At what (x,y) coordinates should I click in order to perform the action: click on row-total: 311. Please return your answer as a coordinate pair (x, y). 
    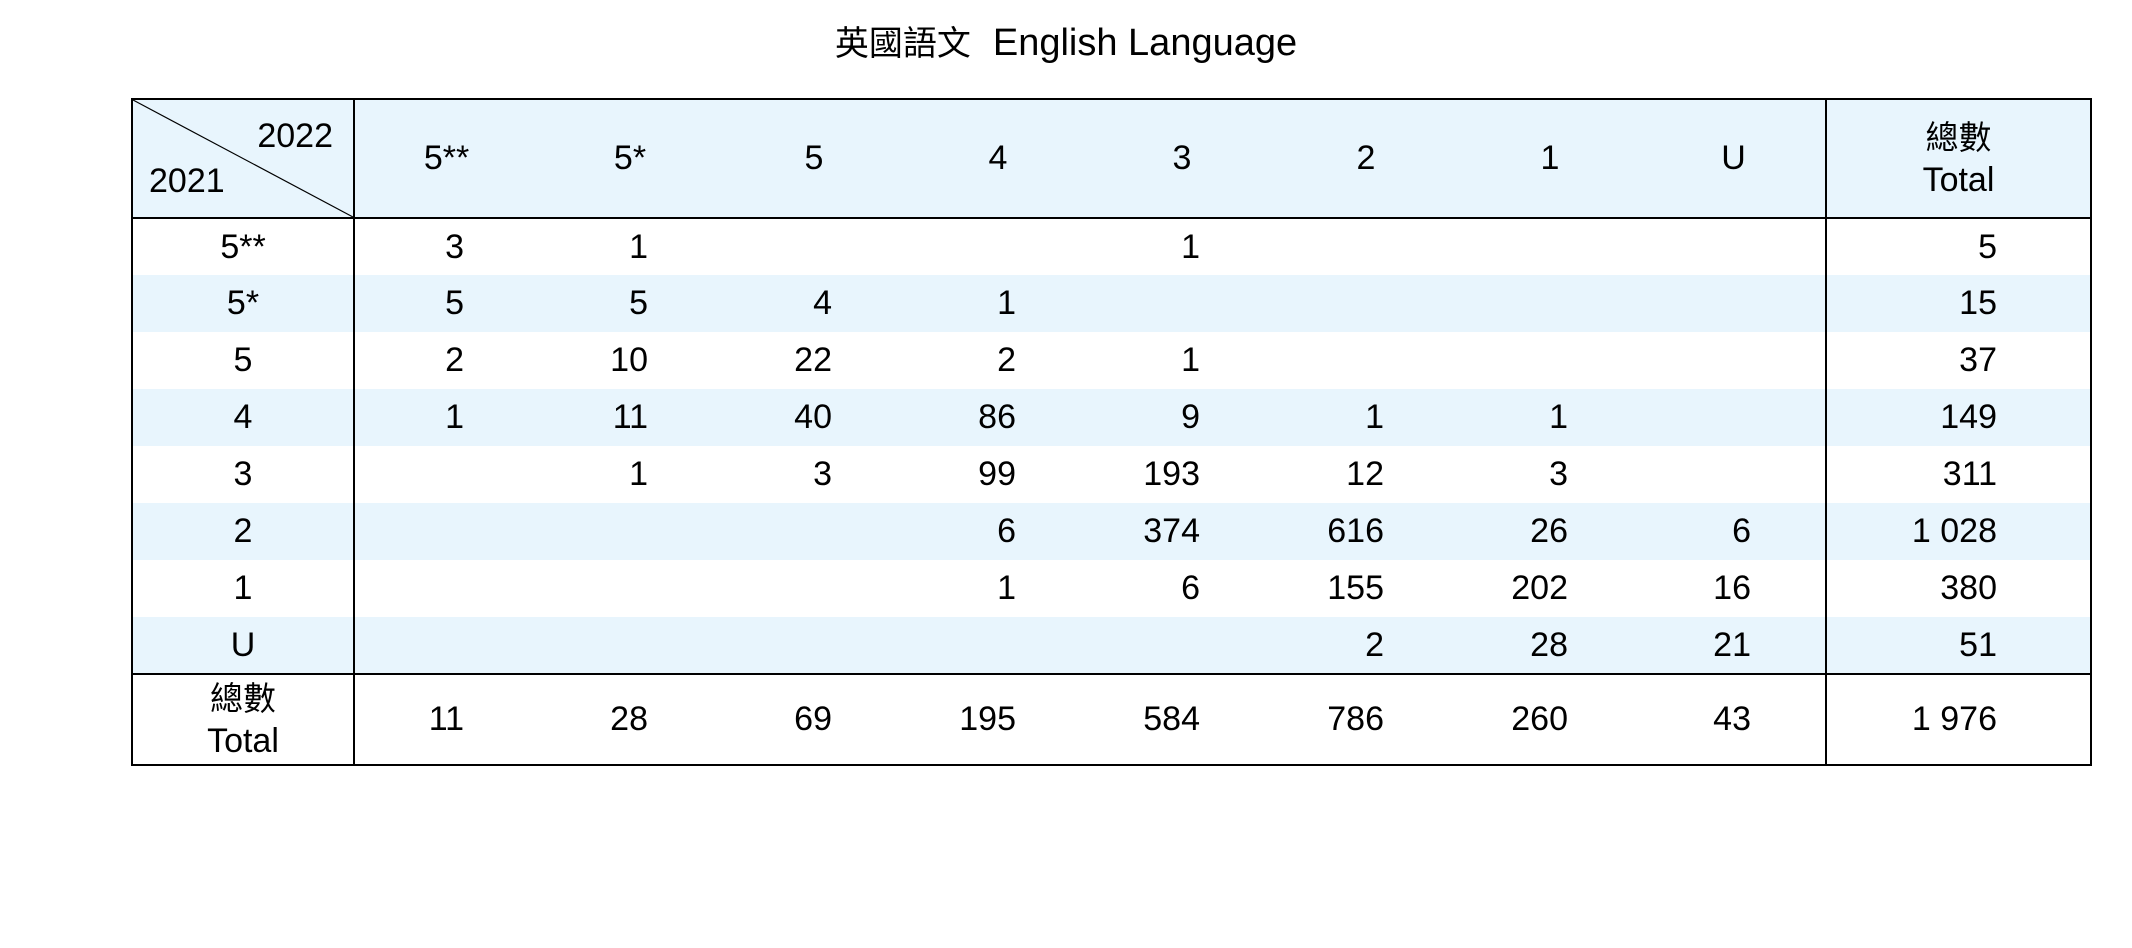
    Looking at the image, I should click on (1958, 474).